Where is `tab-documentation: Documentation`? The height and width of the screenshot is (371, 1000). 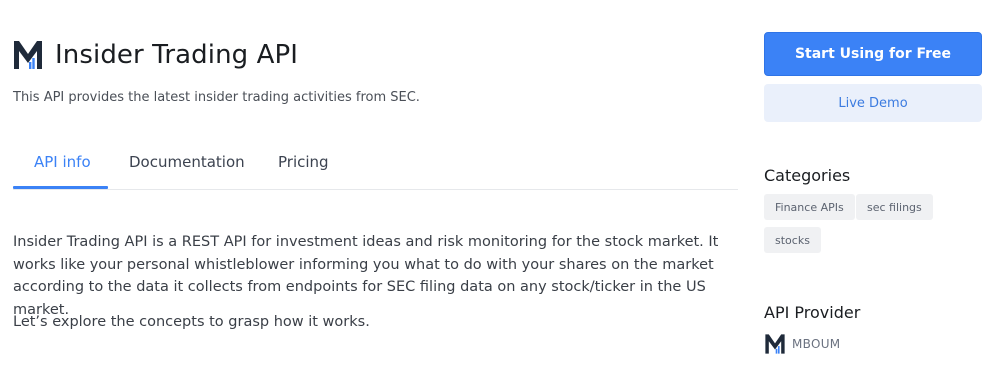
tab-documentation: Documentation is located at coordinates (187, 170).